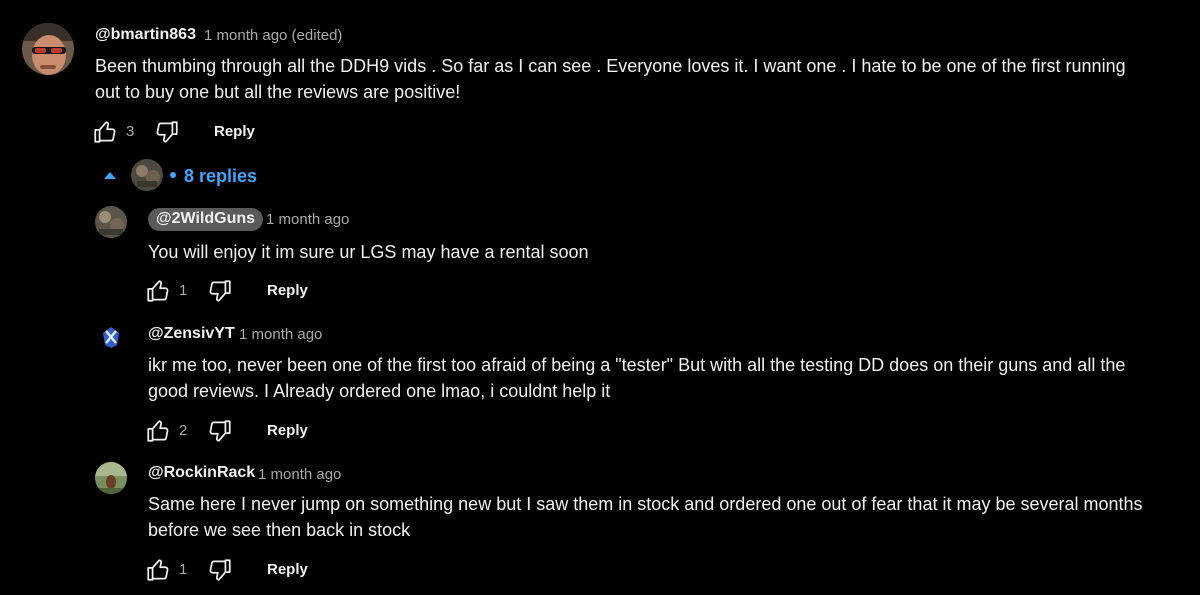 This screenshot has height=595, width=1200. What do you see at coordinates (191, 334) in the screenshot?
I see `reply-author: @ZensivYT` at bounding box center [191, 334].